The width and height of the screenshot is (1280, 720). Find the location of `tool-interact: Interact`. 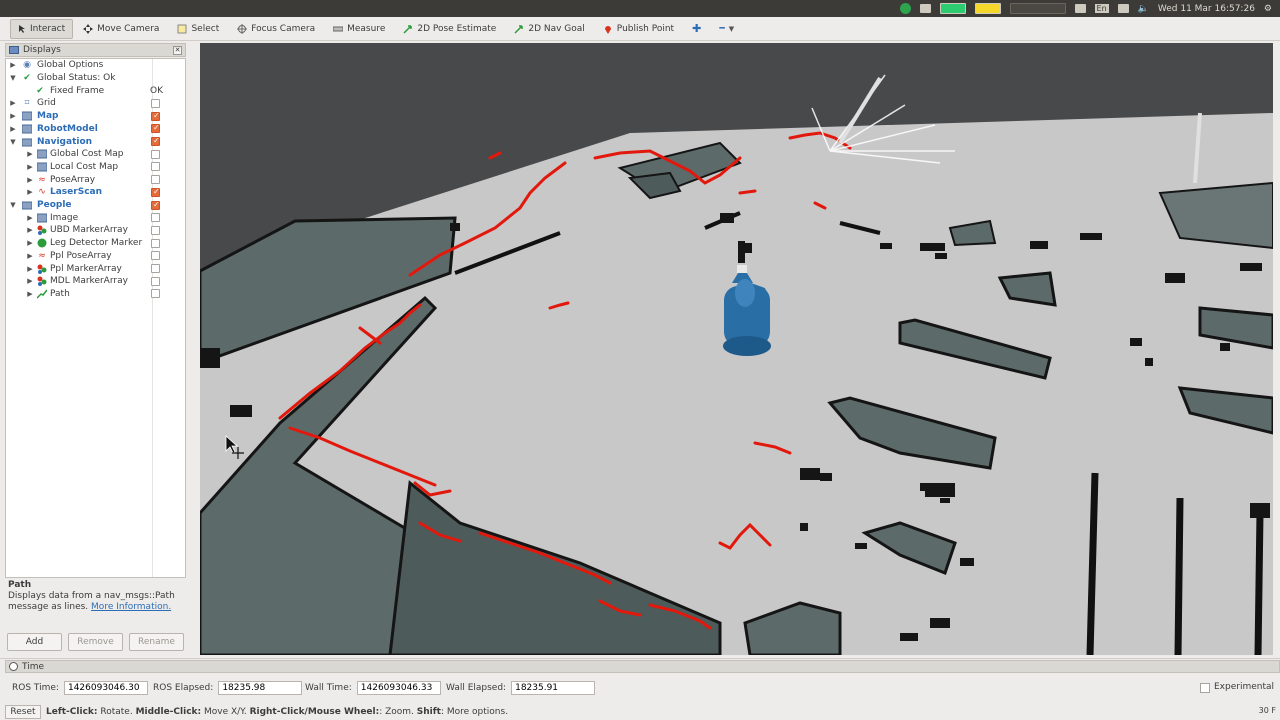

tool-interact: Interact is located at coordinates (42, 28).